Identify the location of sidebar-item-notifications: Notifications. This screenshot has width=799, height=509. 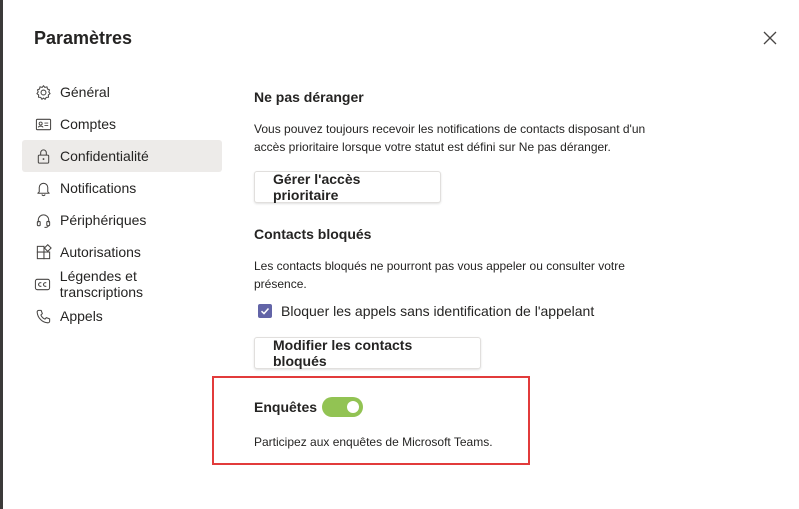
(122, 188).